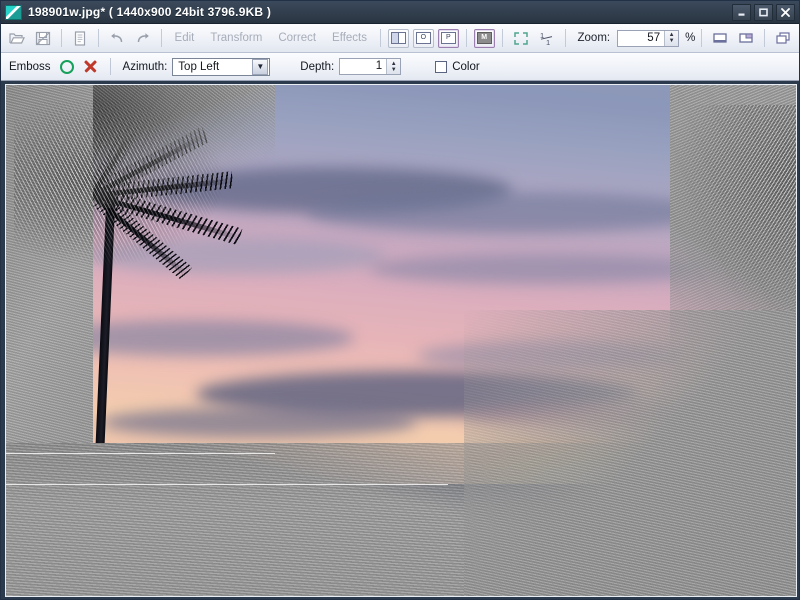  Describe the element at coordinates (746, 38) in the screenshot. I see `arrange-window-icon` at that location.